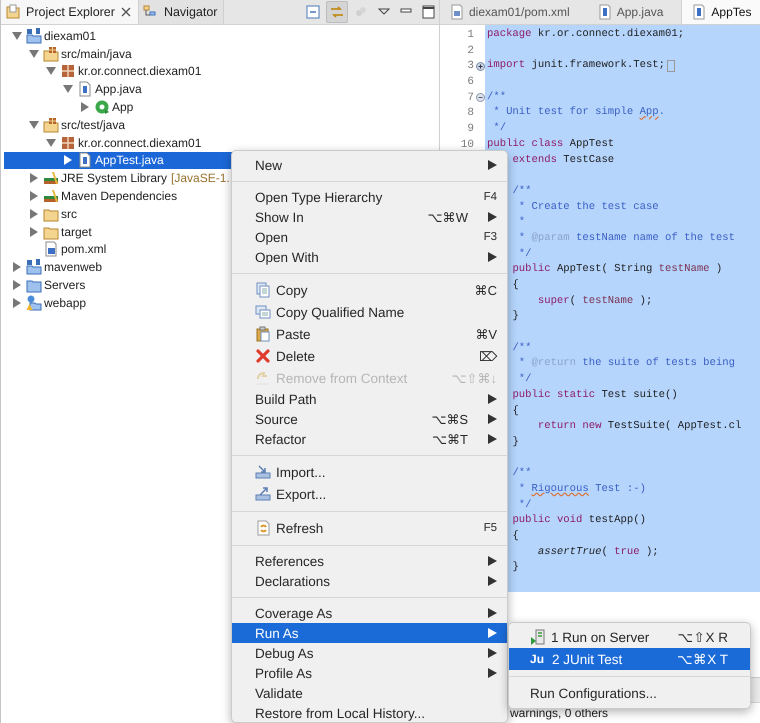 This screenshot has width=760, height=723. Describe the element at coordinates (369, 257) in the screenshot. I see `menu-item: Open With` at that location.